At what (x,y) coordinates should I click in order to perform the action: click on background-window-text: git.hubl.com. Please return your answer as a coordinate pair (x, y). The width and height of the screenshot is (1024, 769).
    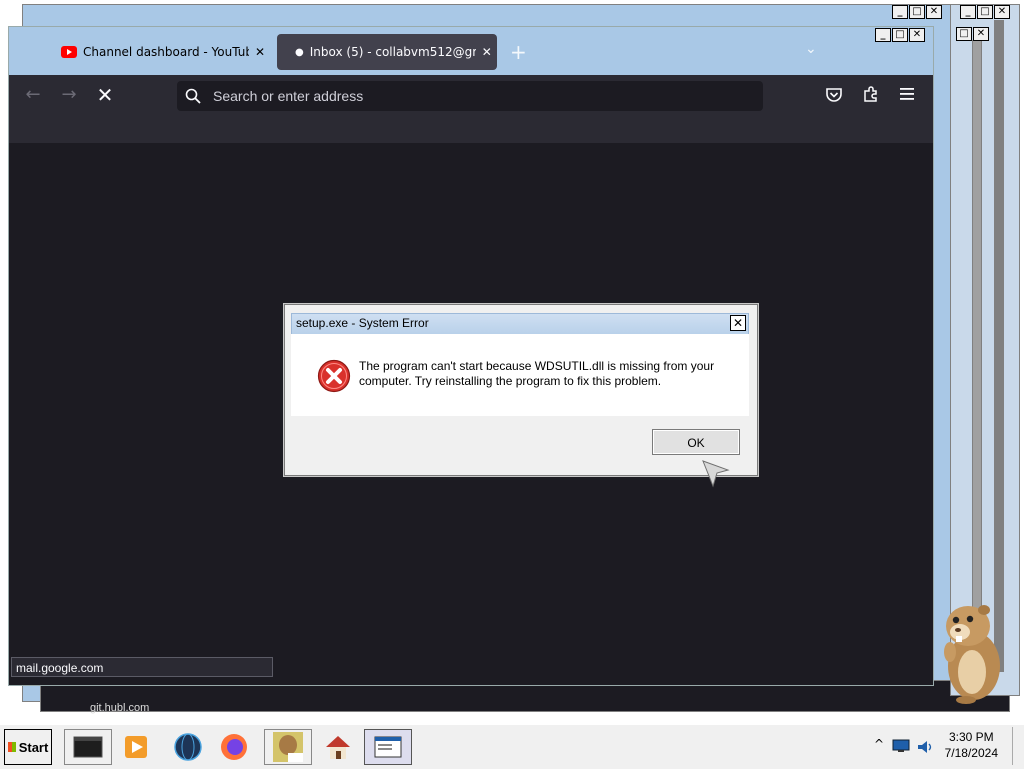
    Looking at the image, I should click on (120, 708).